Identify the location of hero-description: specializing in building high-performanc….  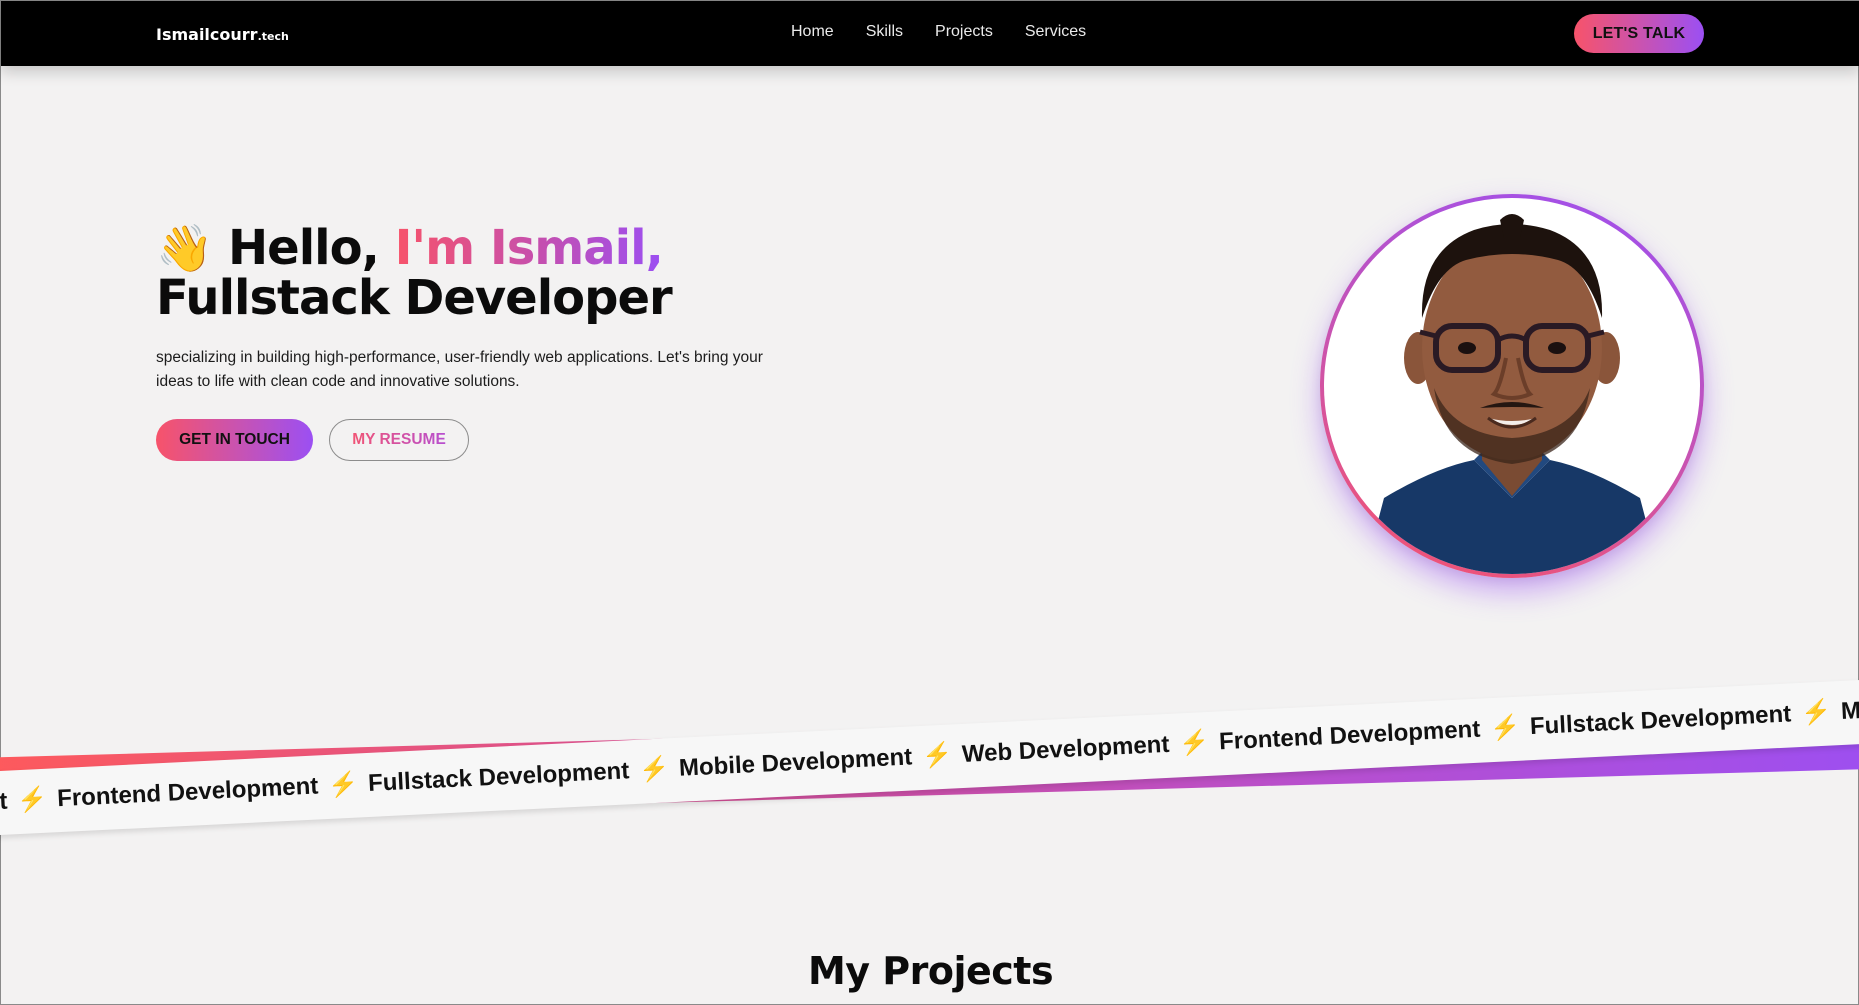
(459, 369).